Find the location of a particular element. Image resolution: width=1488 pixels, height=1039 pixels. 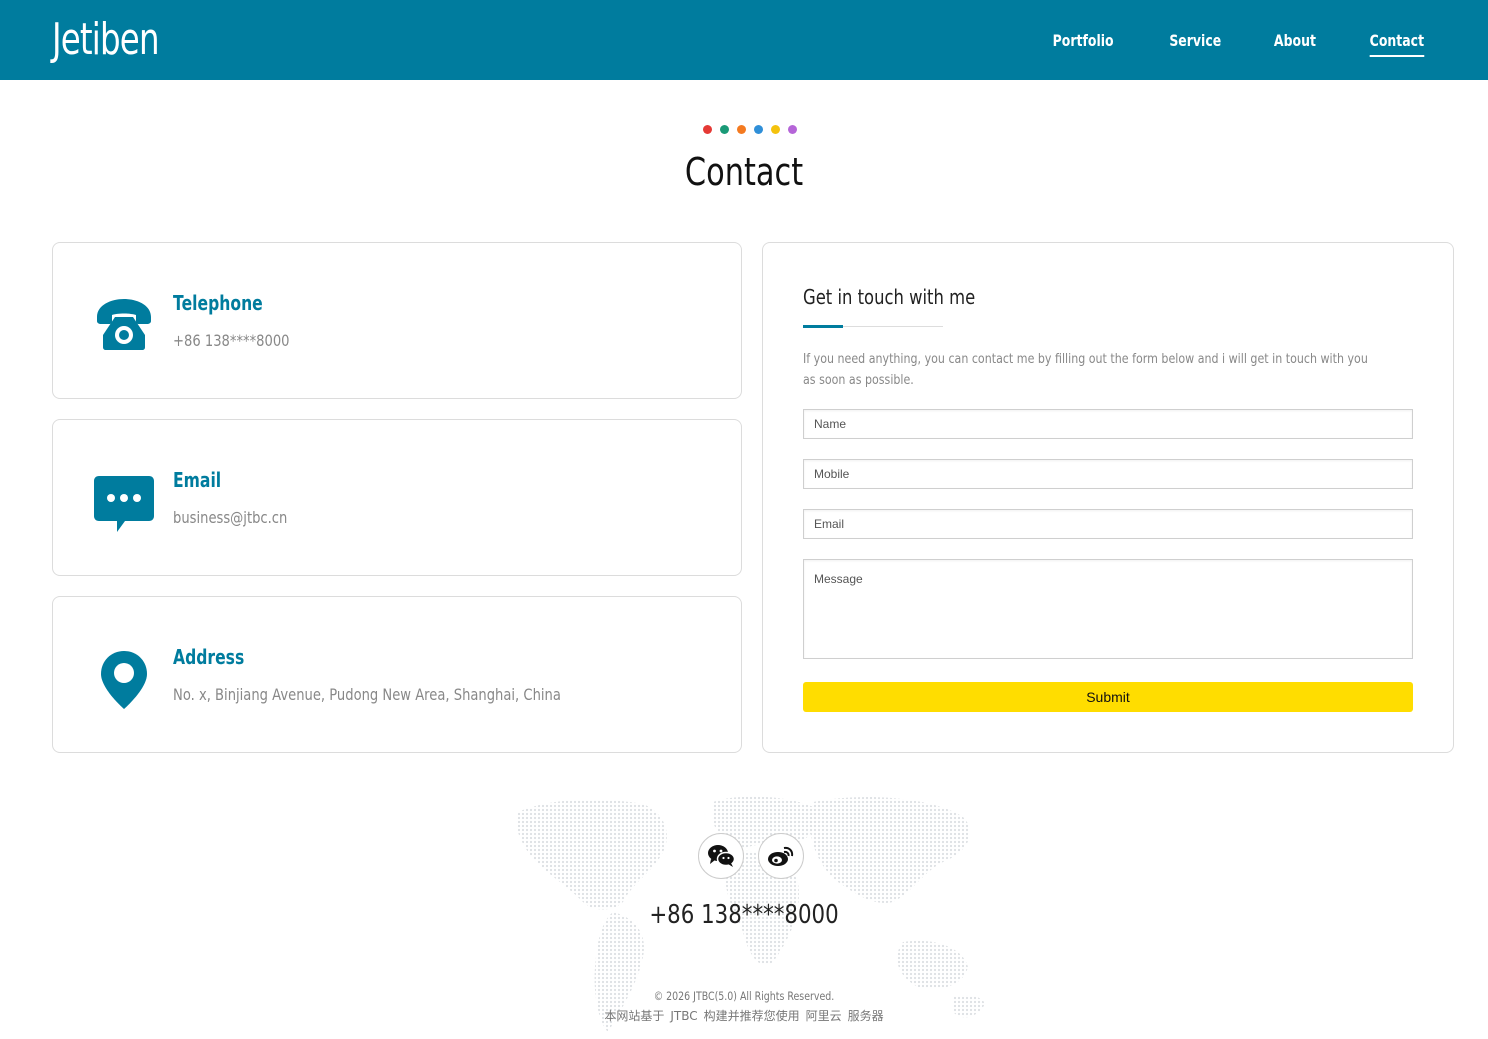

nav-item-about: About is located at coordinates (1295, 40).